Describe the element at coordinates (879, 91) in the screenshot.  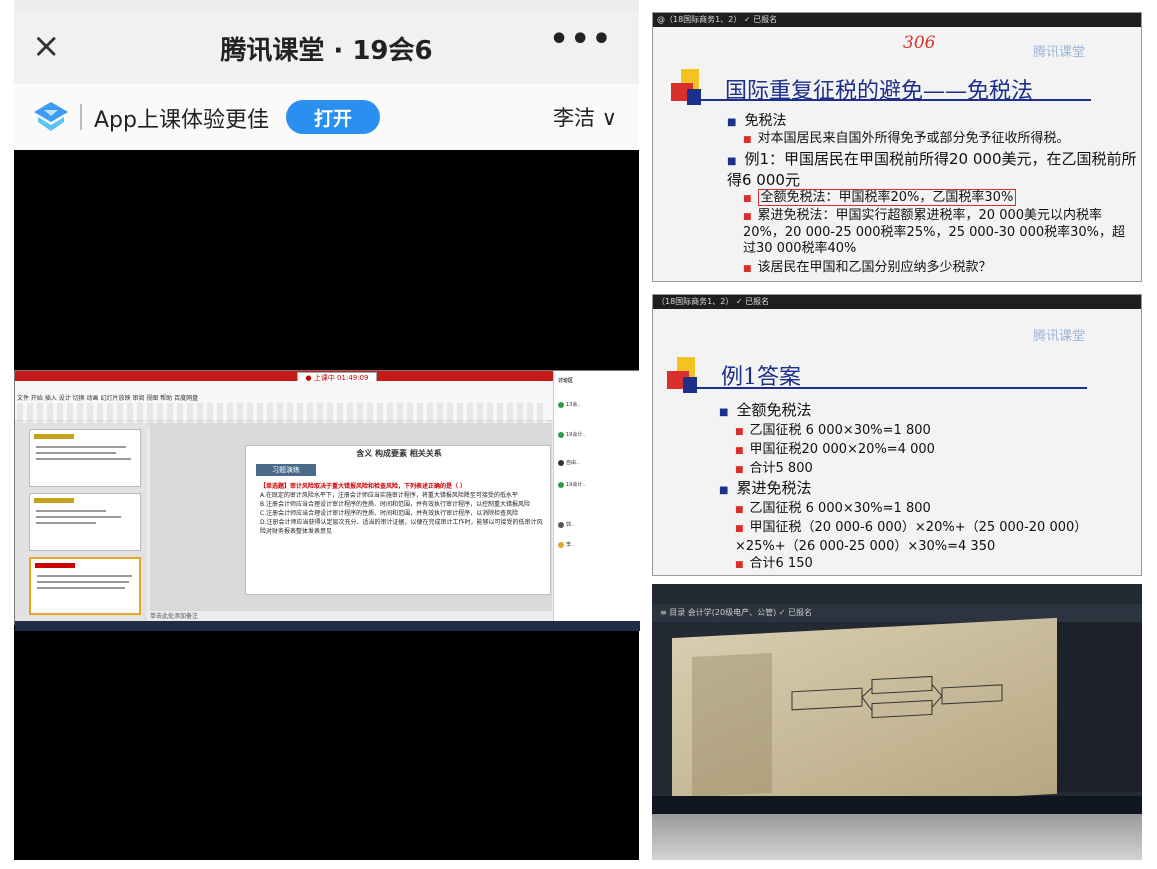
I see `slide-title: 国际重复征税的避免——免税法` at that location.